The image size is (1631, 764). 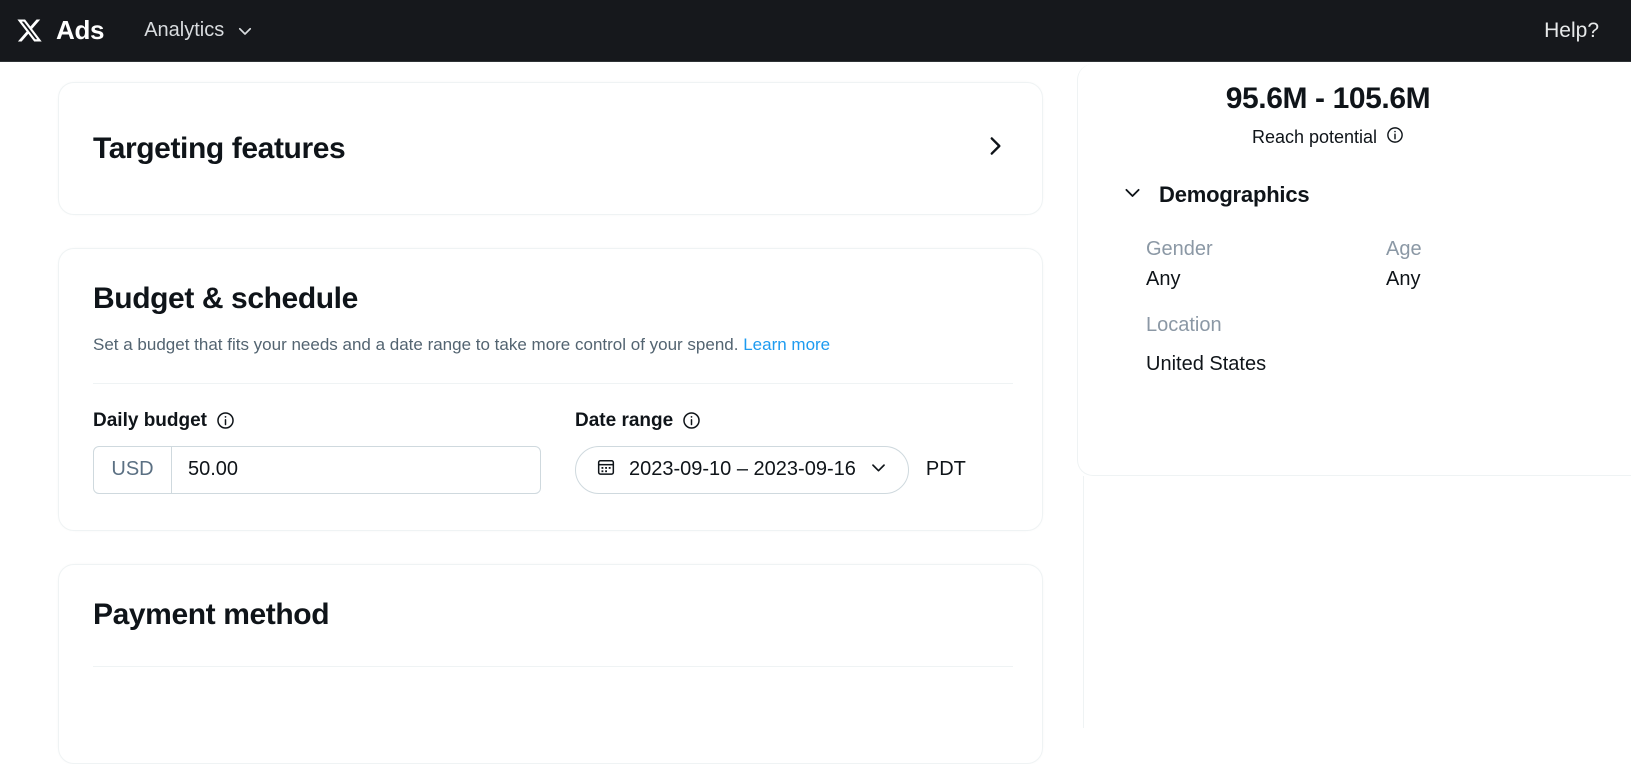 I want to click on daily-budget-input, so click(x=356, y=469).